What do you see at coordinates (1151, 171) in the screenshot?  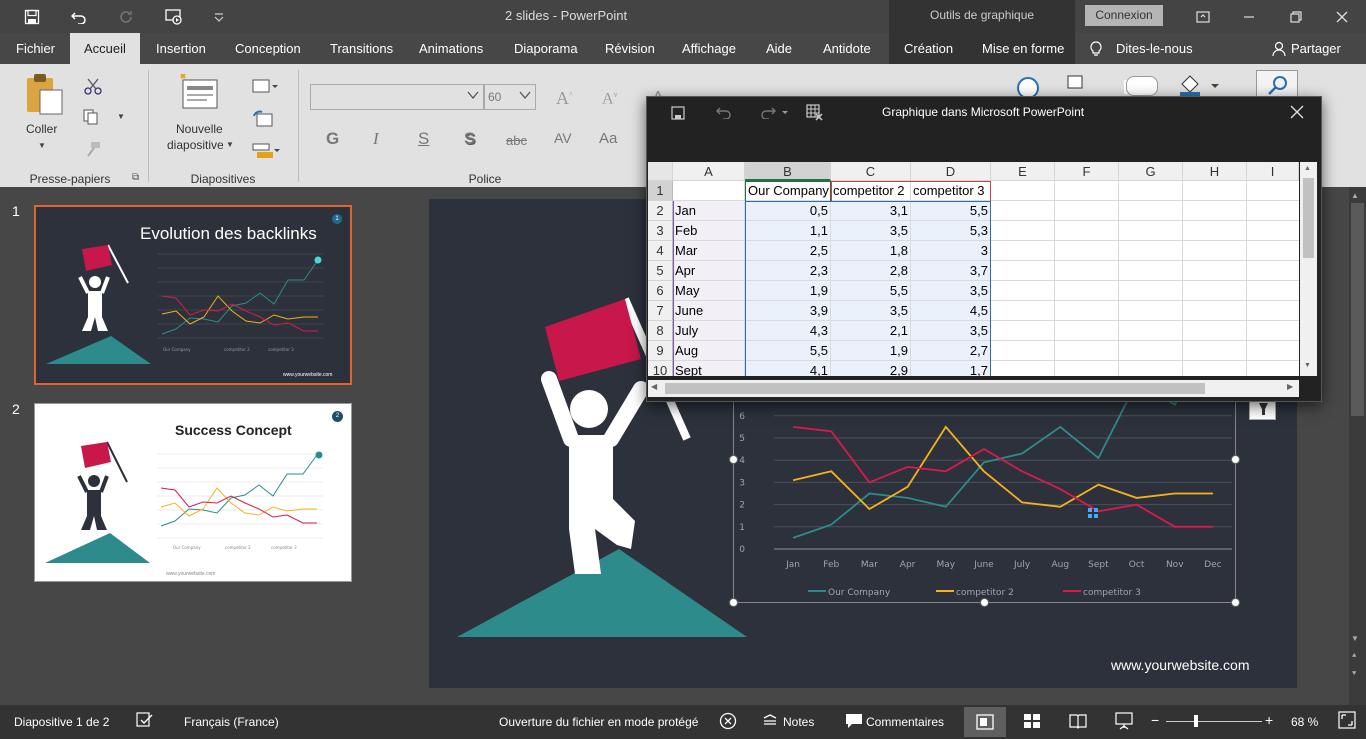 I see `column-header-g: G` at bounding box center [1151, 171].